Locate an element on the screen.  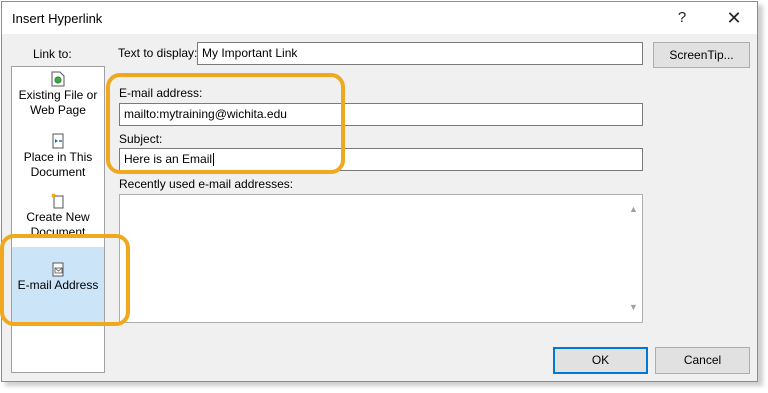
link-to-existing-file-label-1: Existing File or is located at coordinates (58, 95).